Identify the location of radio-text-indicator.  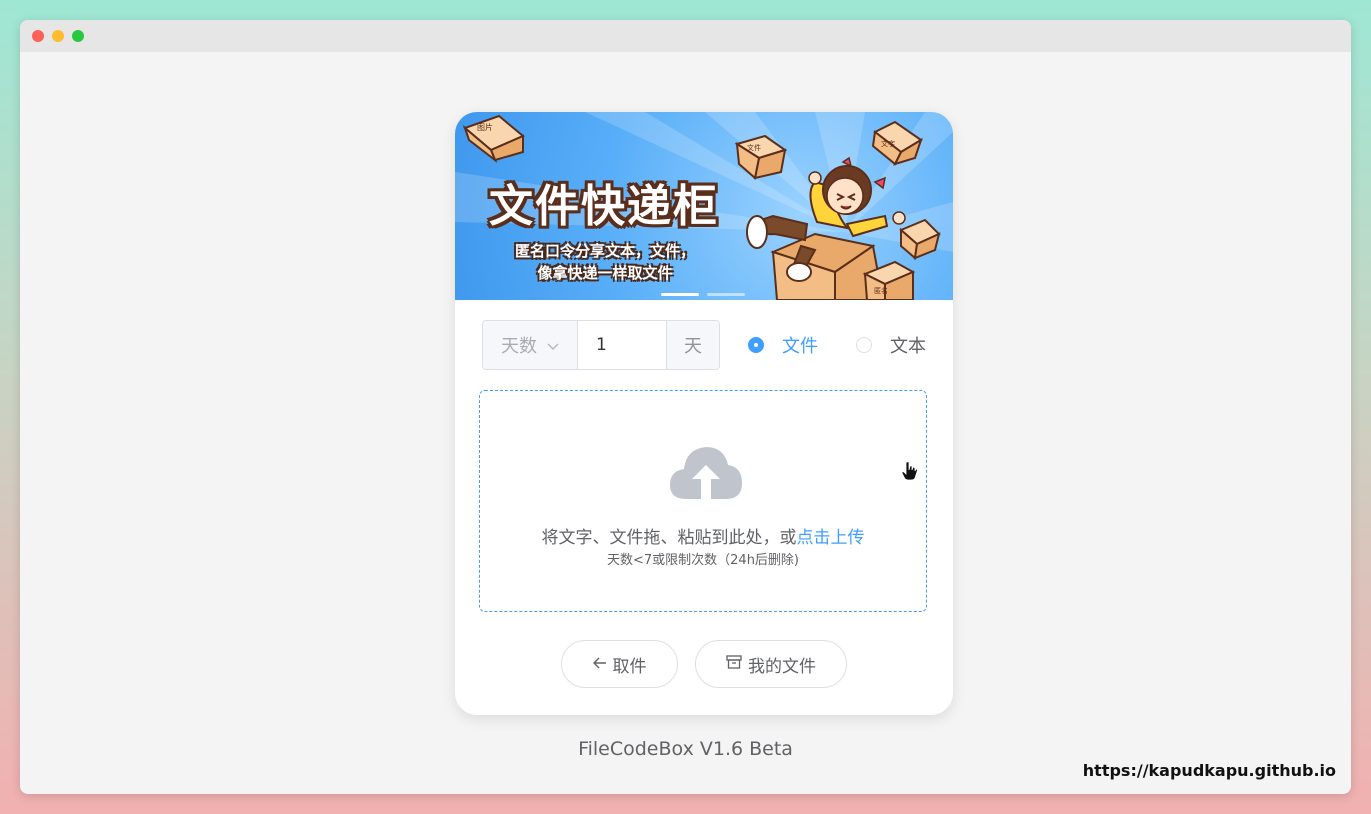
(864, 345).